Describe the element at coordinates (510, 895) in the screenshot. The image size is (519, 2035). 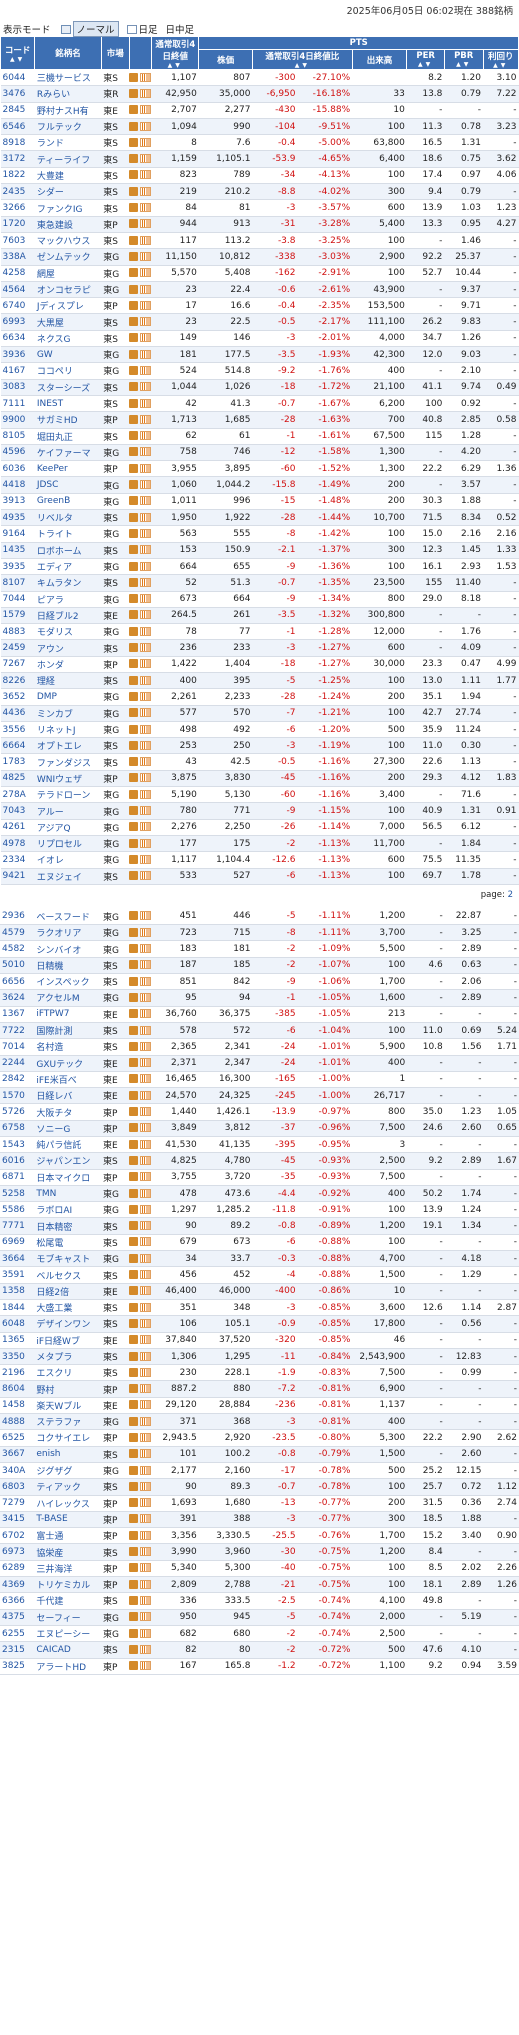
I see `page-2-link: 2` at that location.